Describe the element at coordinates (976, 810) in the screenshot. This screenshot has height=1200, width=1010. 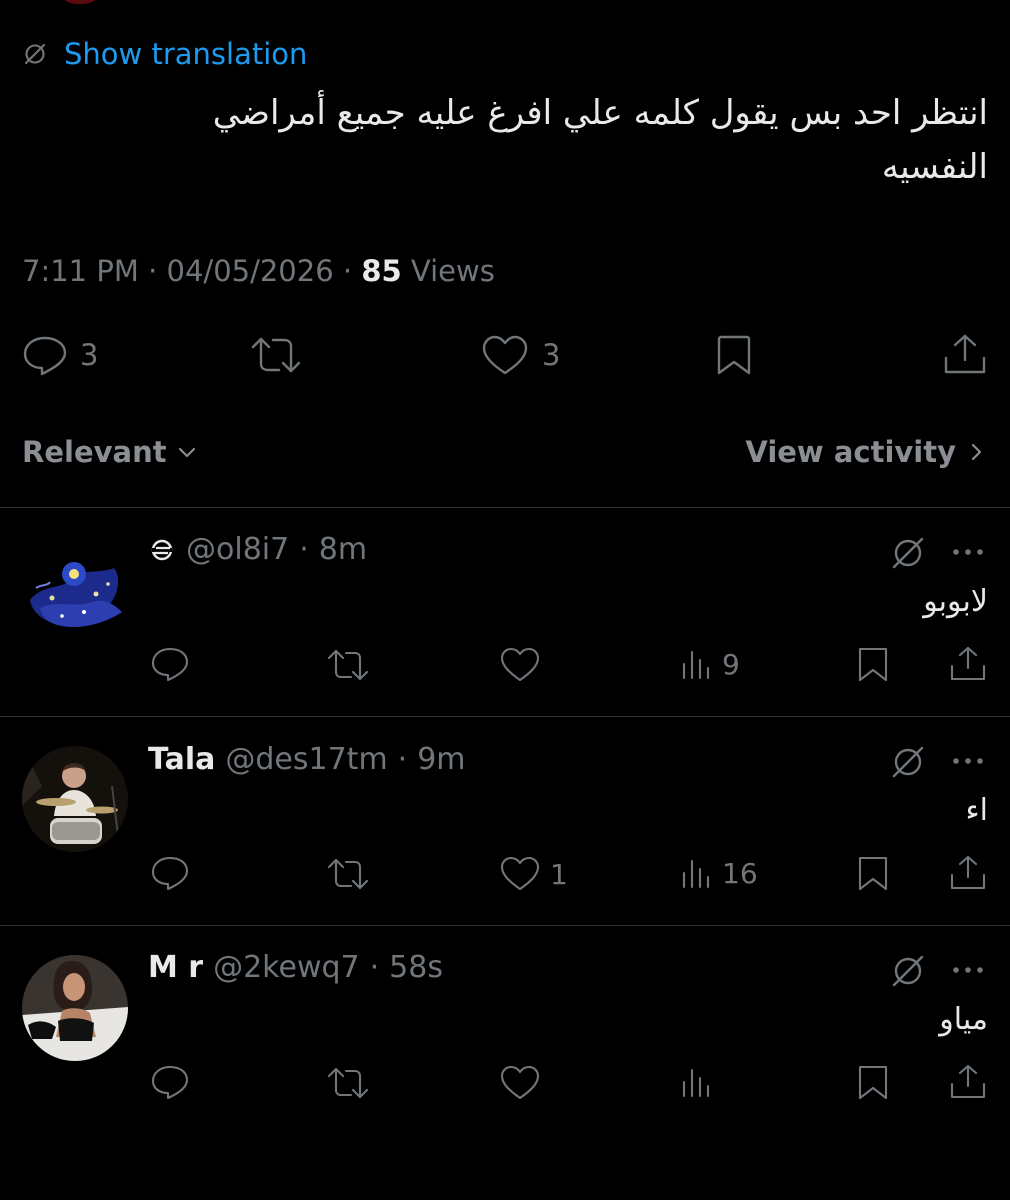
I see `reply-text: اء` at that location.